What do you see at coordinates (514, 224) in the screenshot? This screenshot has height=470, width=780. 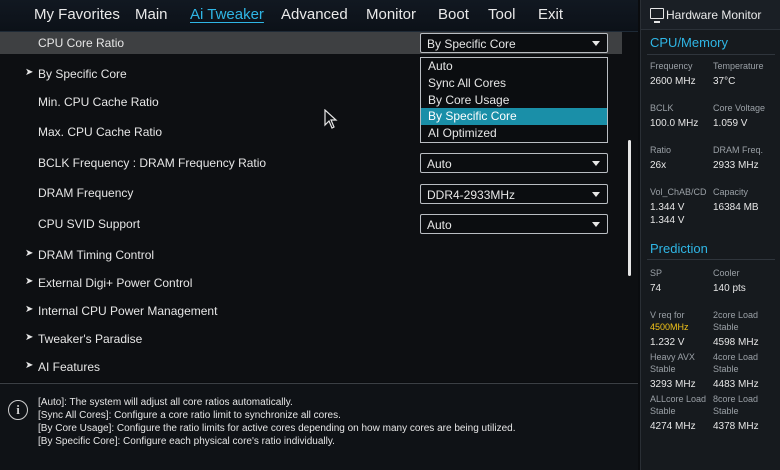 I see `cpu-svid-select: Auto` at bounding box center [514, 224].